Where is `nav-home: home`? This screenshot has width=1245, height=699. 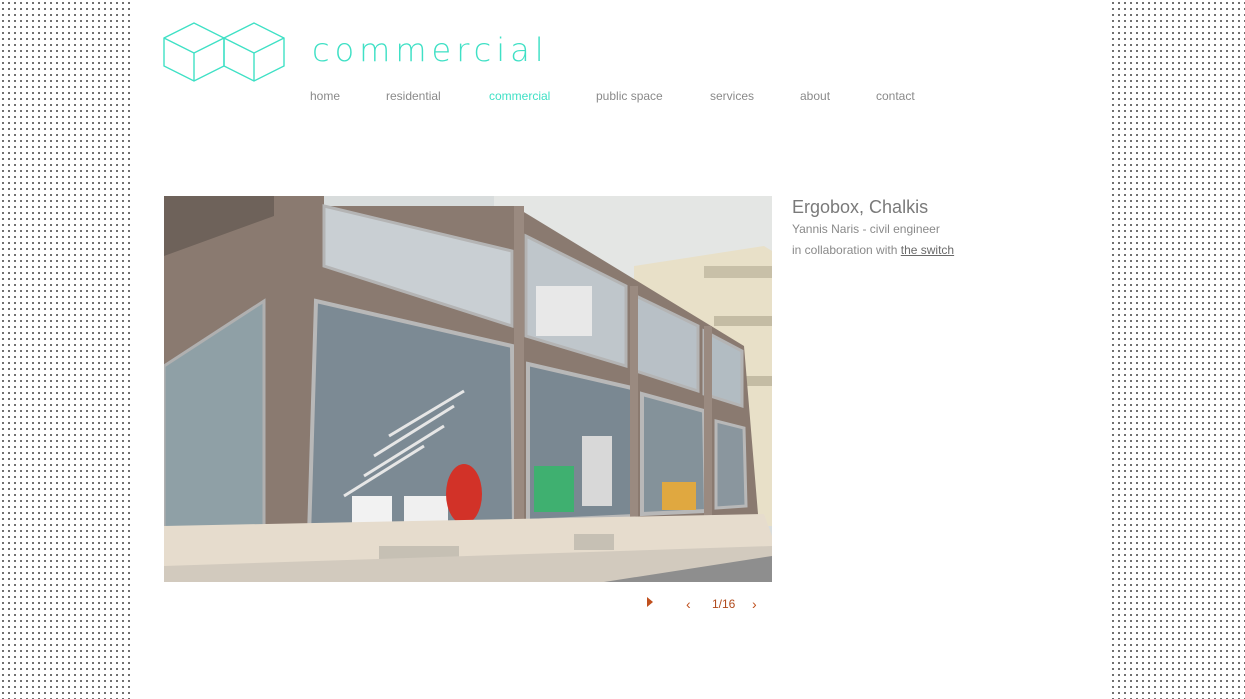 nav-home: home is located at coordinates (325, 96).